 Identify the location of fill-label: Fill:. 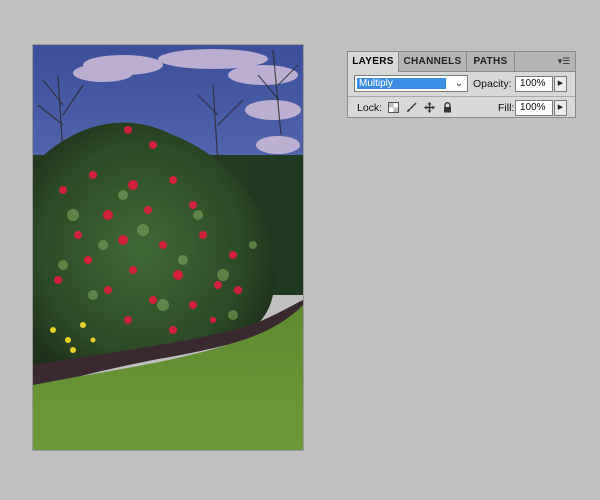
(506, 108).